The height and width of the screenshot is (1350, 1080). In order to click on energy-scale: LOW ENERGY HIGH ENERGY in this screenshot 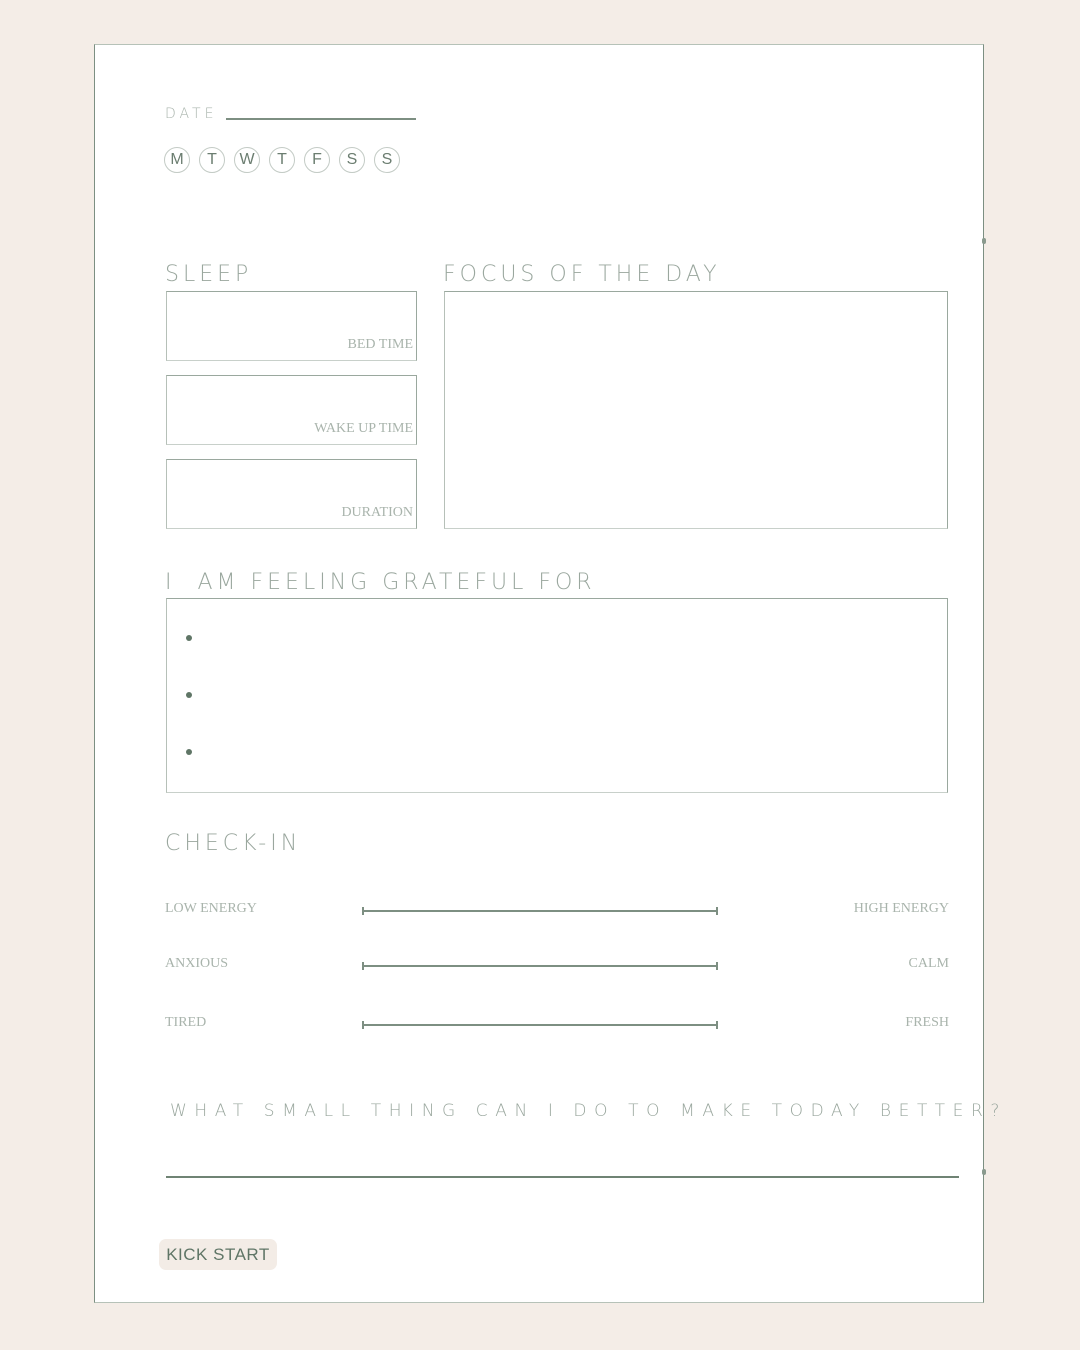, I will do `click(557, 911)`.